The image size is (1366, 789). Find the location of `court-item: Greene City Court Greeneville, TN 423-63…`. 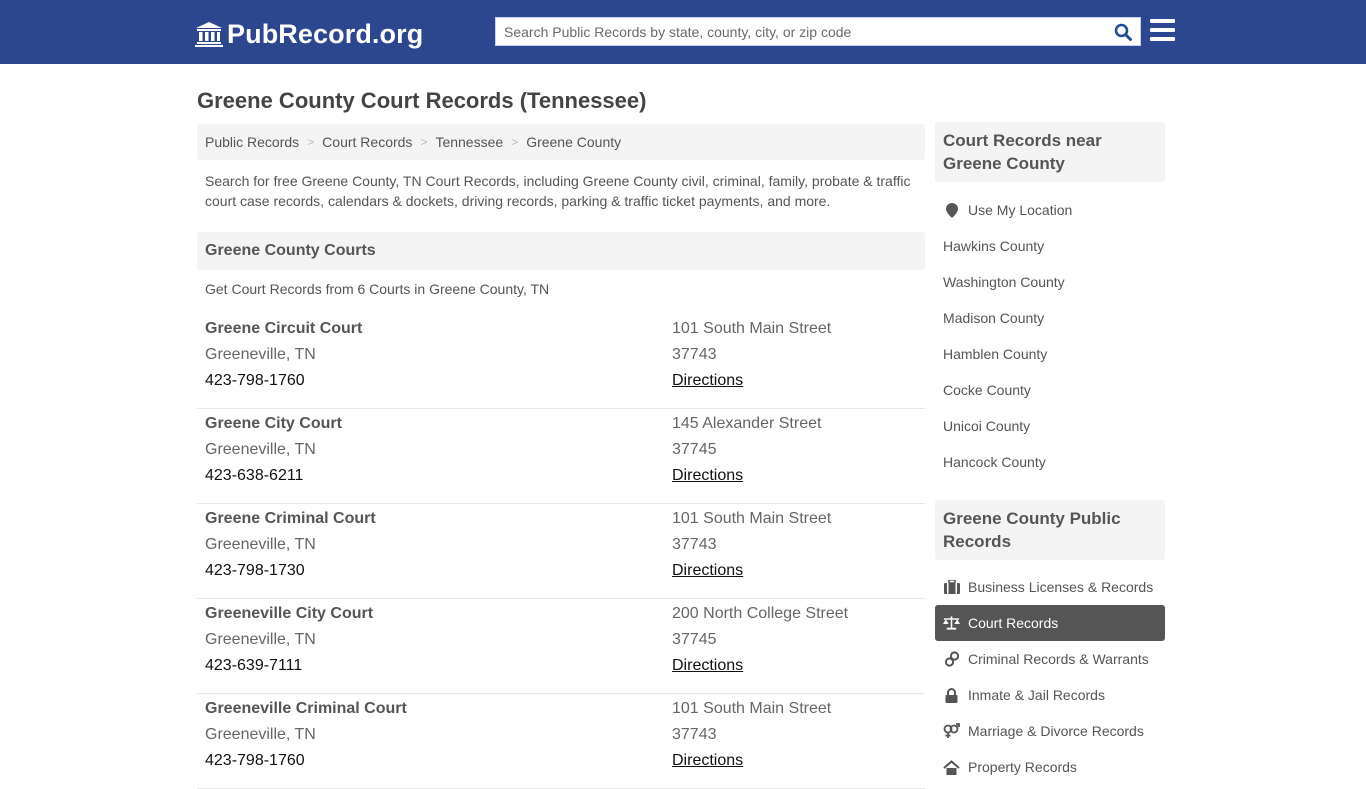

court-item: Greene City Court Greeneville, TN 423-63… is located at coordinates (561, 456).